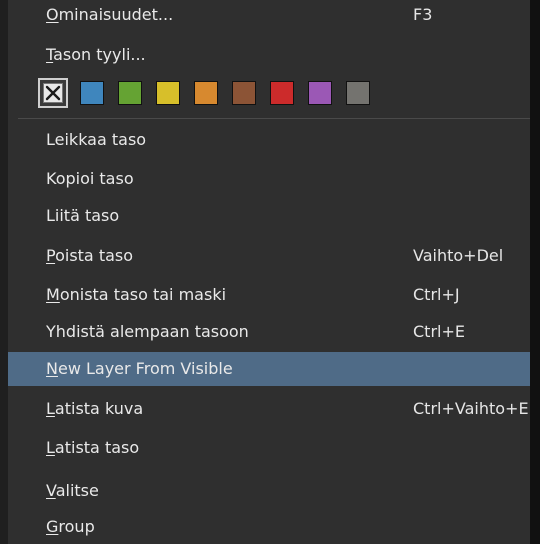  I want to click on menu-item-flatten-image: Latista kuva Ctrl+Vaihto+E, so click(269, 409).